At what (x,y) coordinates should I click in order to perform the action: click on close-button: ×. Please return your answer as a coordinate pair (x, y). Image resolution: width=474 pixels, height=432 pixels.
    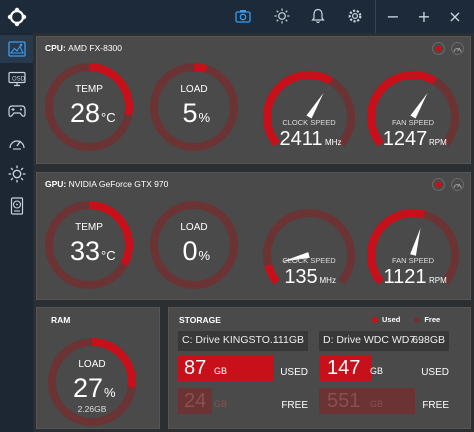
    Looking at the image, I should click on (455, 16).